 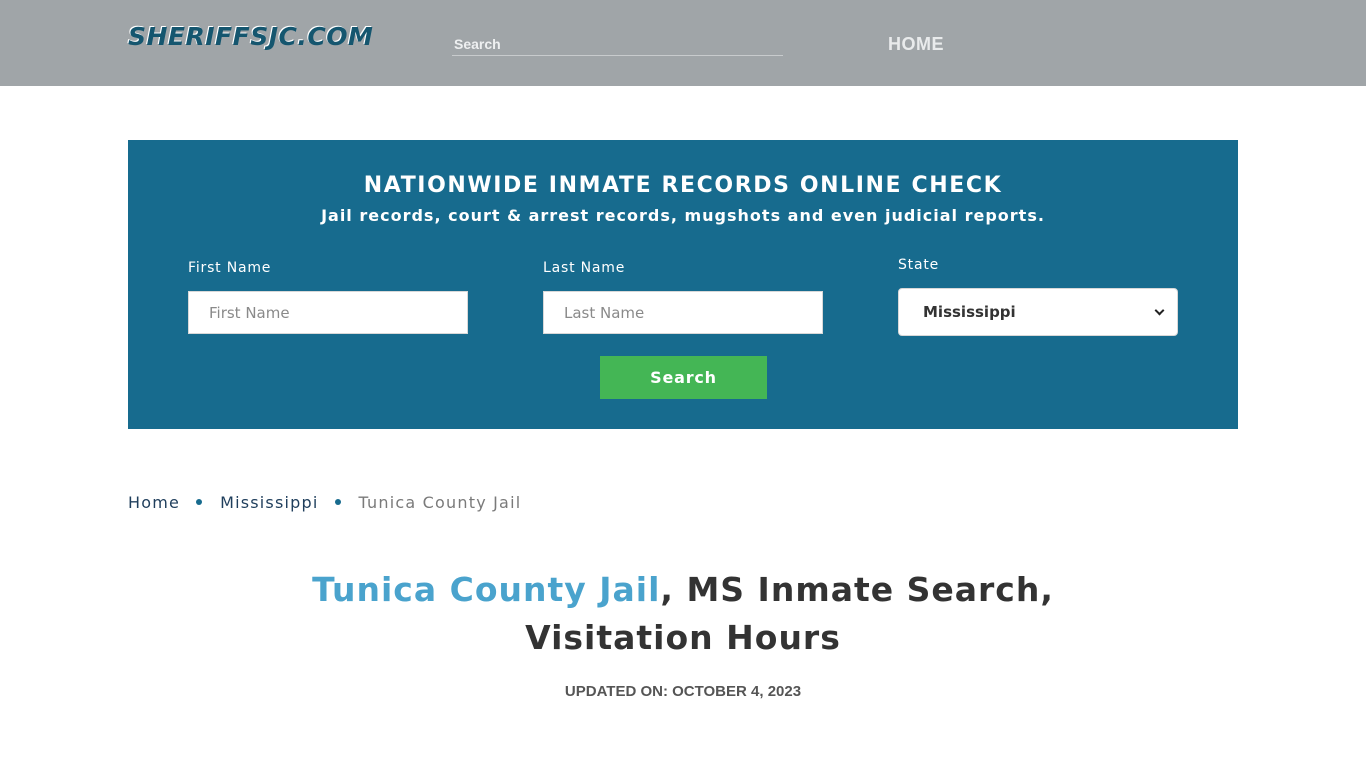 What do you see at coordinates (919, 265) in the screenshot?
I see `state-label: State` at bounding box center [919, 265].